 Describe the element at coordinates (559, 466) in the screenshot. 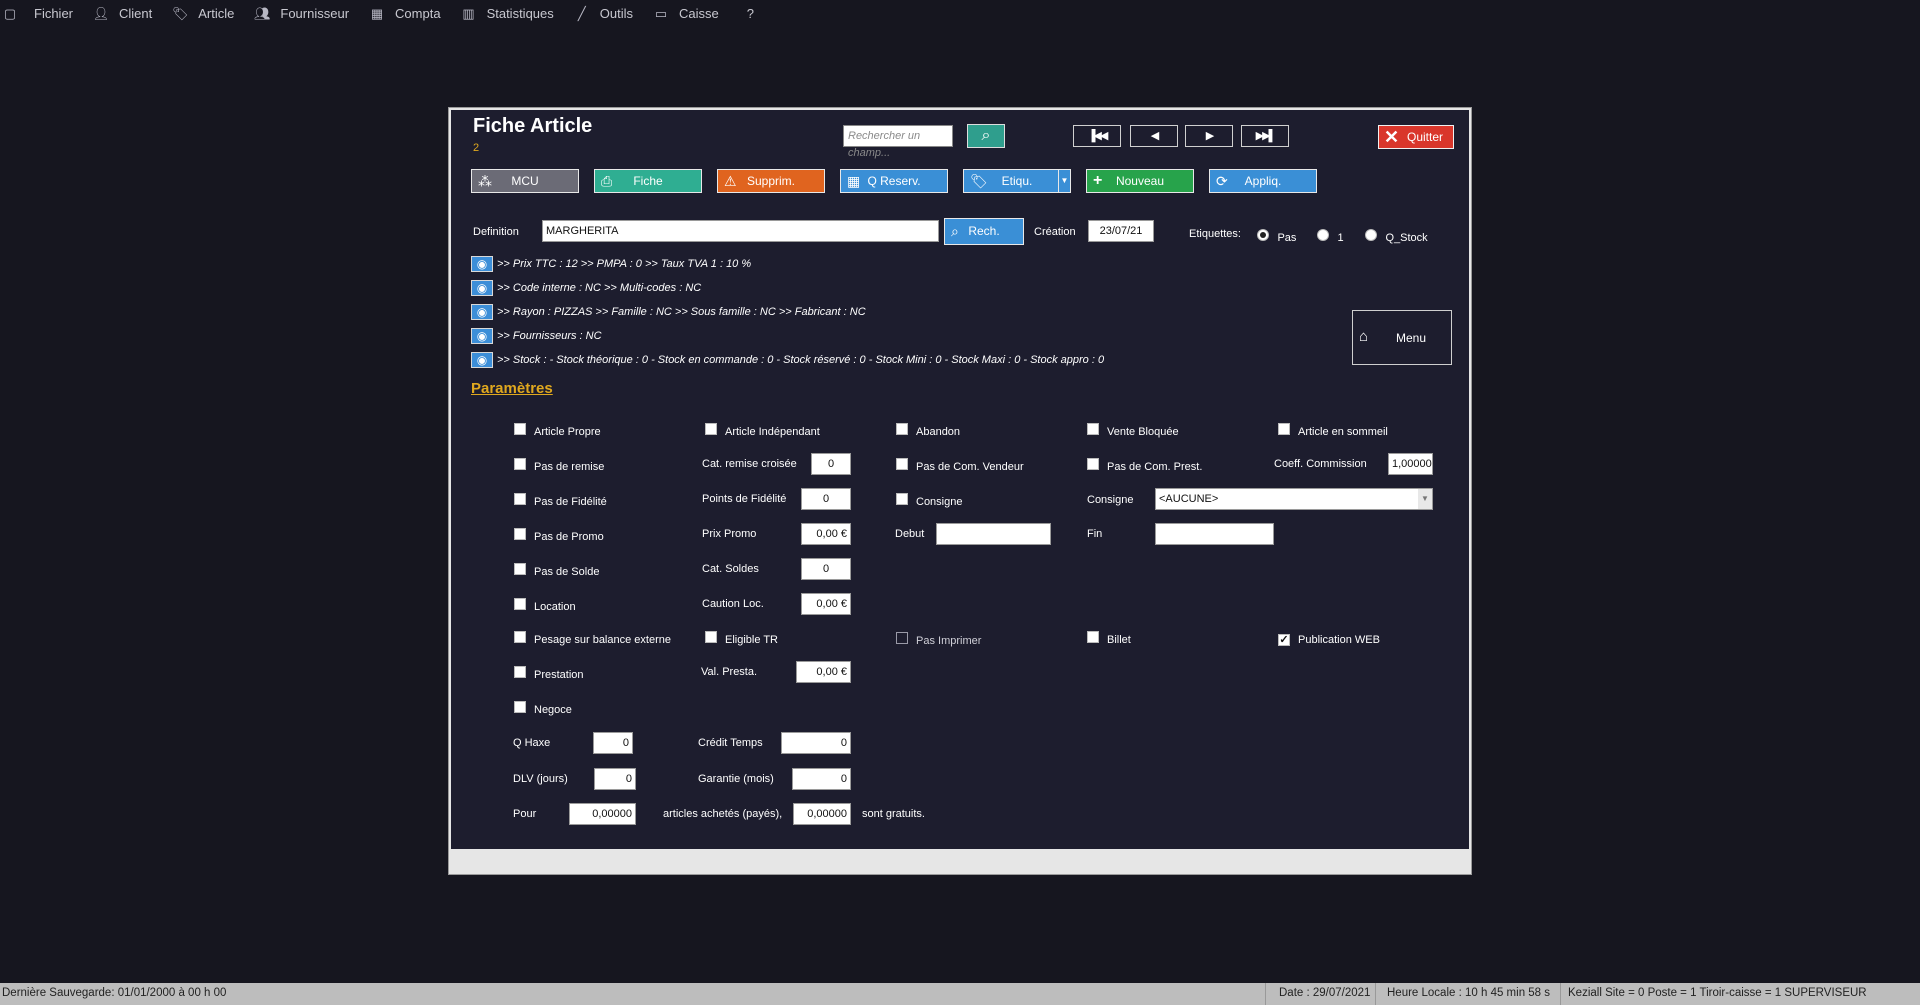

I see `cb-pas-de-remise: Pas de remise` at that location.